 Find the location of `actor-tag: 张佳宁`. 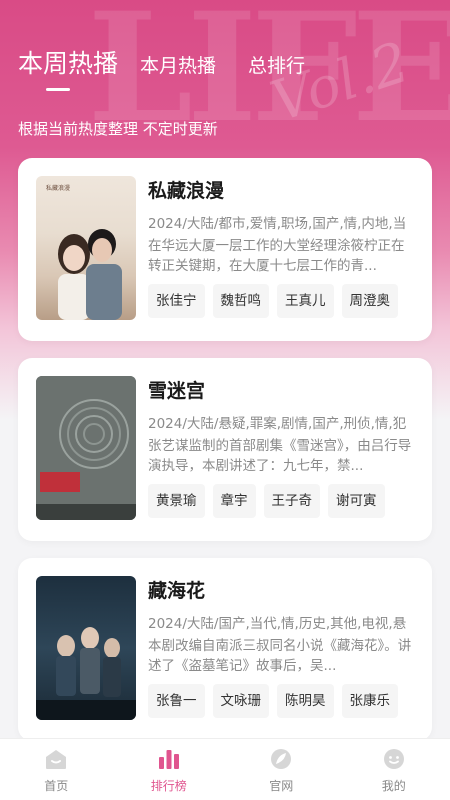

actor-tag: 张佳宁 is located at coordinates (176, 301).